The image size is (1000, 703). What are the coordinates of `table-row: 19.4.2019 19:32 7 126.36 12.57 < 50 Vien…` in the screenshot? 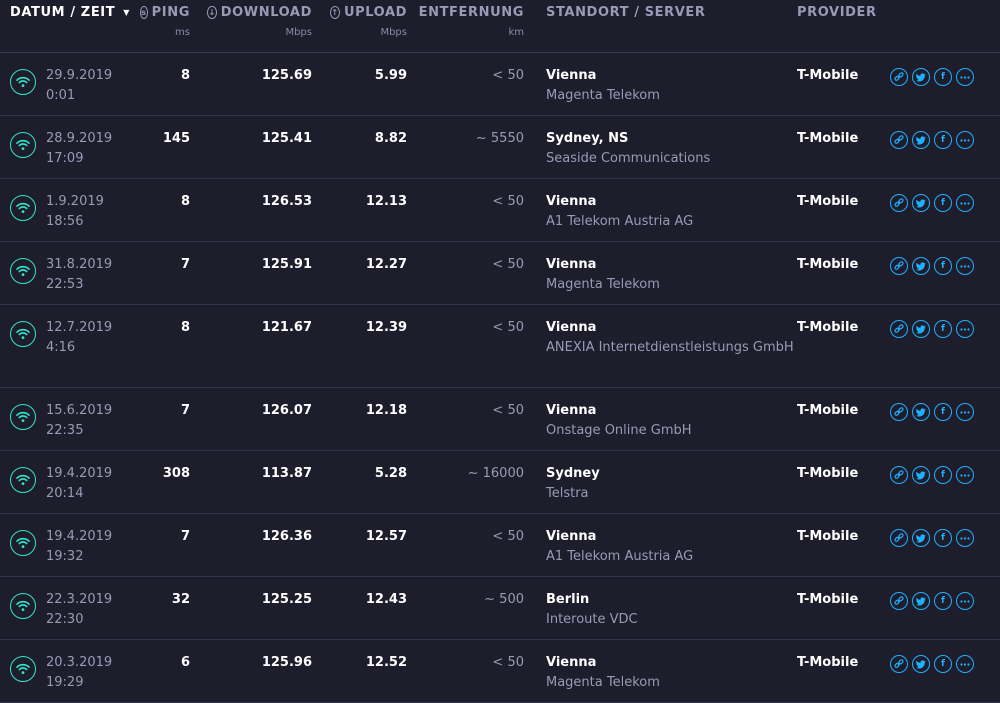 It's located at (500, 545).